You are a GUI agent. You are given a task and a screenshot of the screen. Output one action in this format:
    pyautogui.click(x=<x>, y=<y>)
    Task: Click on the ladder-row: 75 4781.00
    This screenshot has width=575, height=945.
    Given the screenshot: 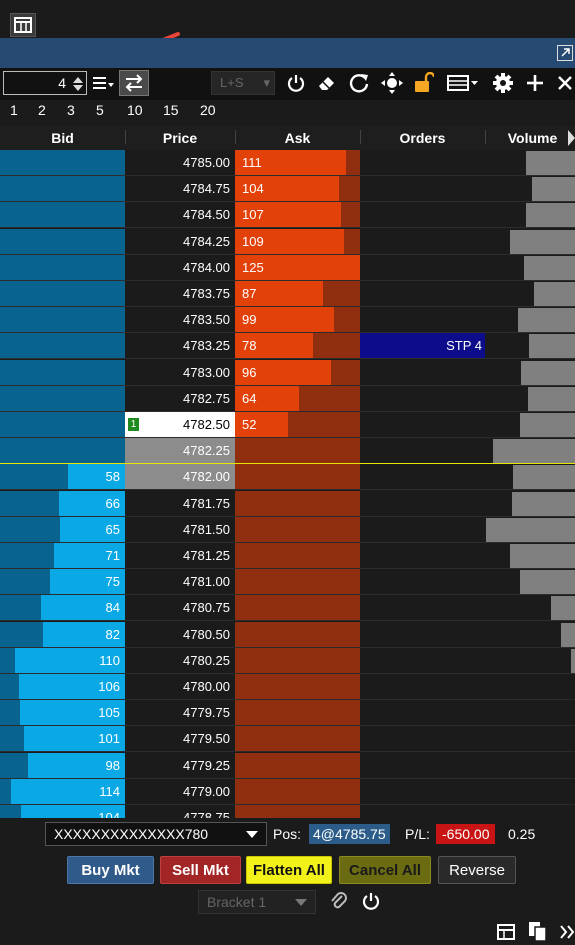 What is the action you would take?
    pyautogui.click(x=287, y=582)
    